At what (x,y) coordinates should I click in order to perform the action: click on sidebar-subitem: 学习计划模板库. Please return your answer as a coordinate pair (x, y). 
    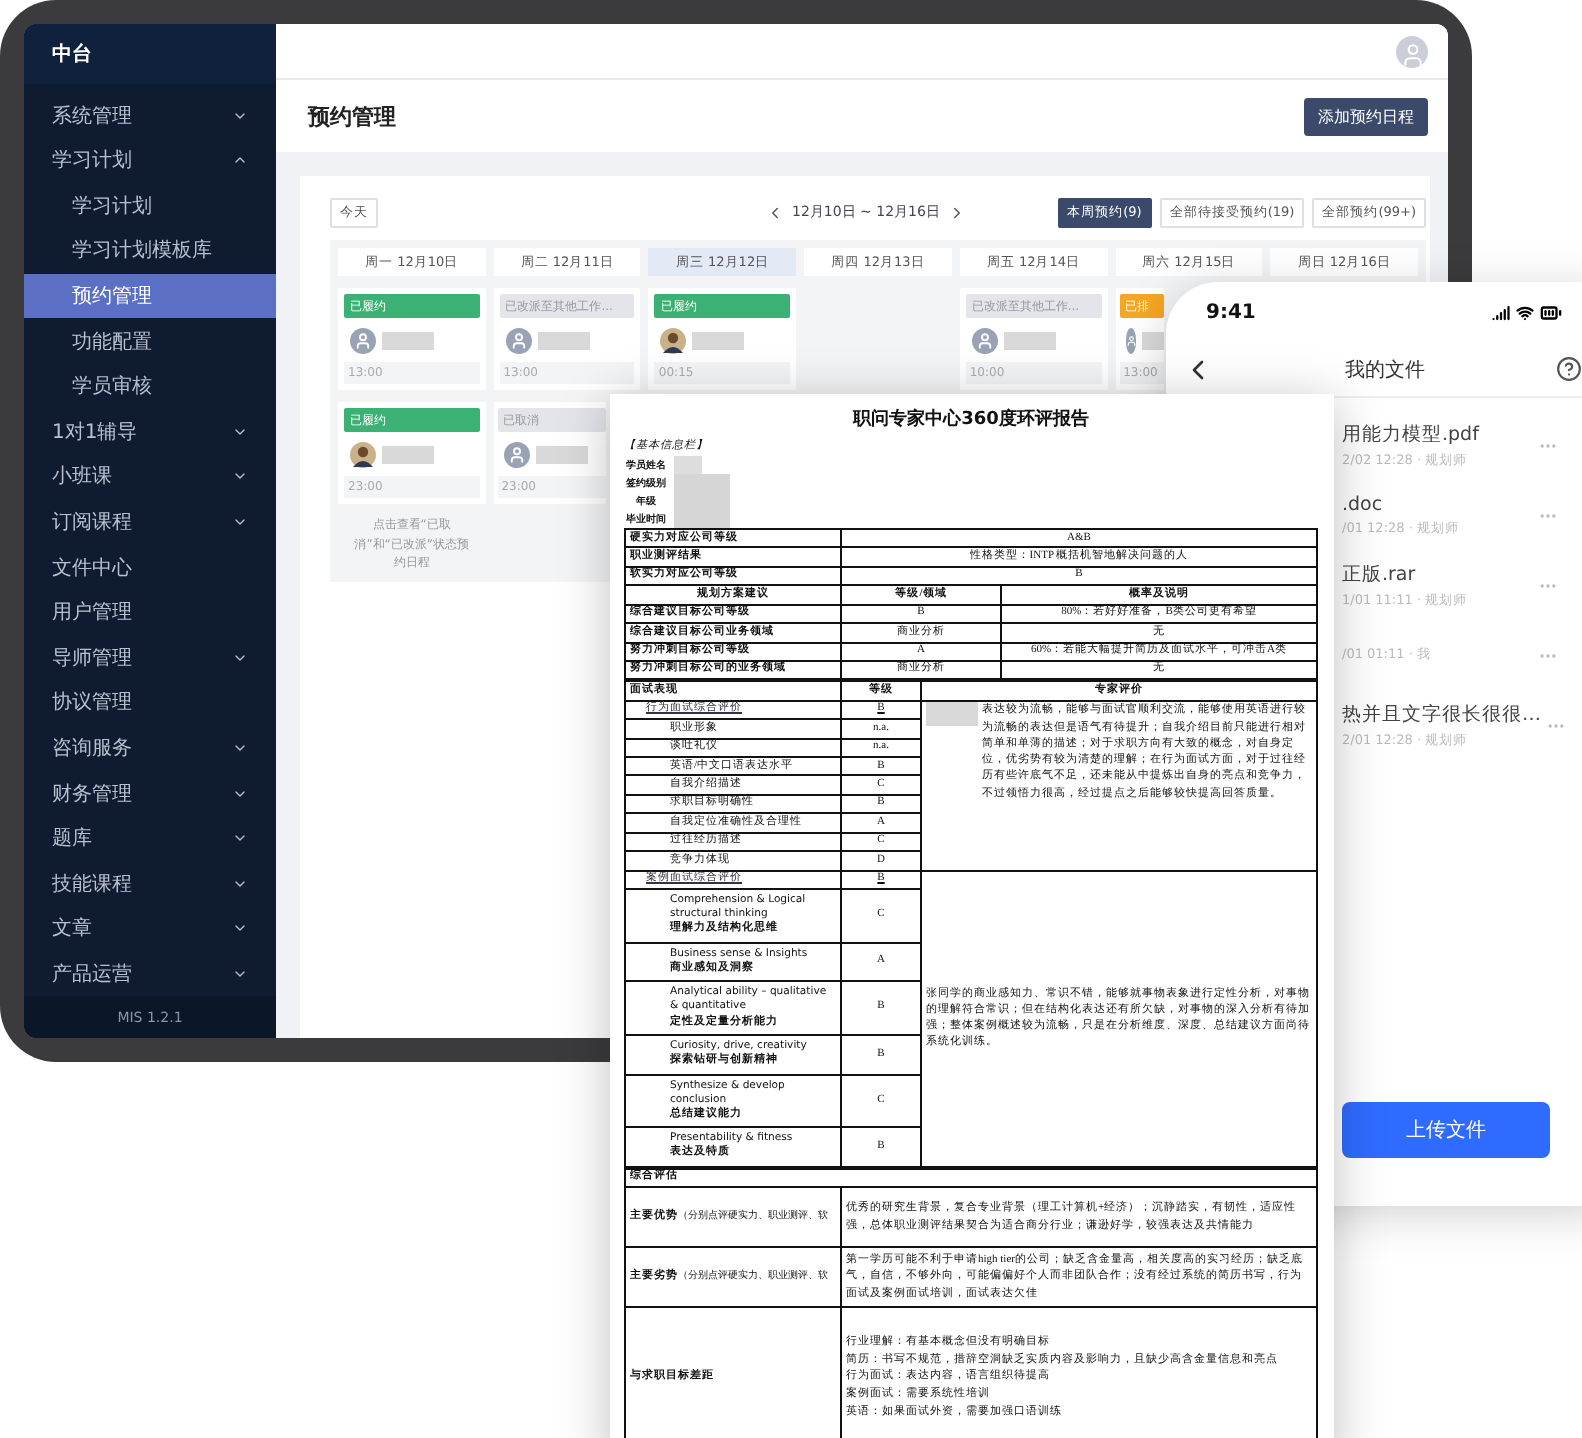
    Looking at the image, I should click on (150, 251).